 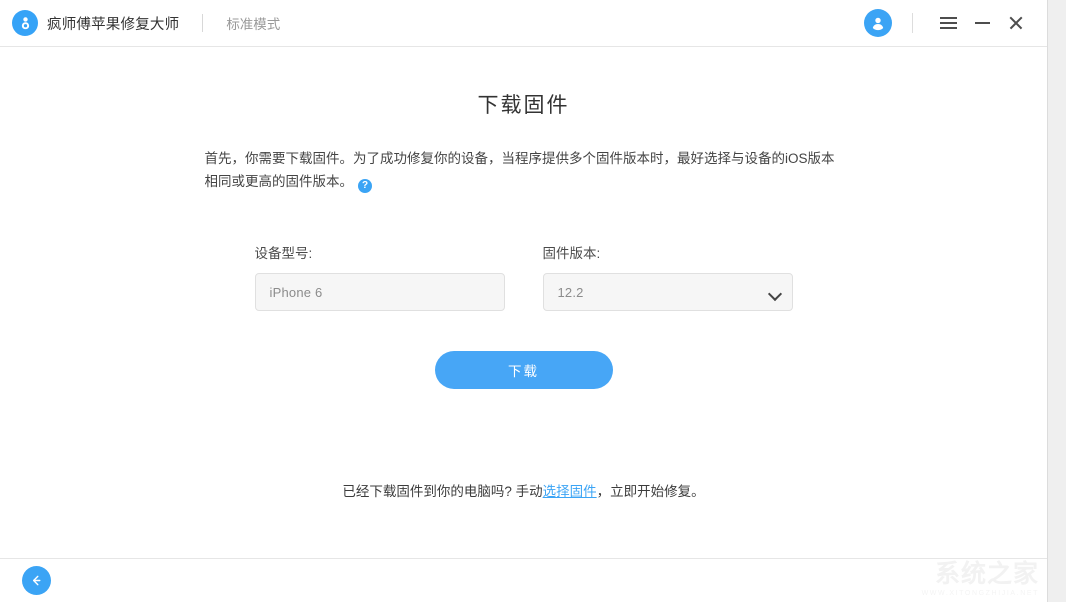 I want to click on page-title: 下载固件, so click(x=523, y=105).